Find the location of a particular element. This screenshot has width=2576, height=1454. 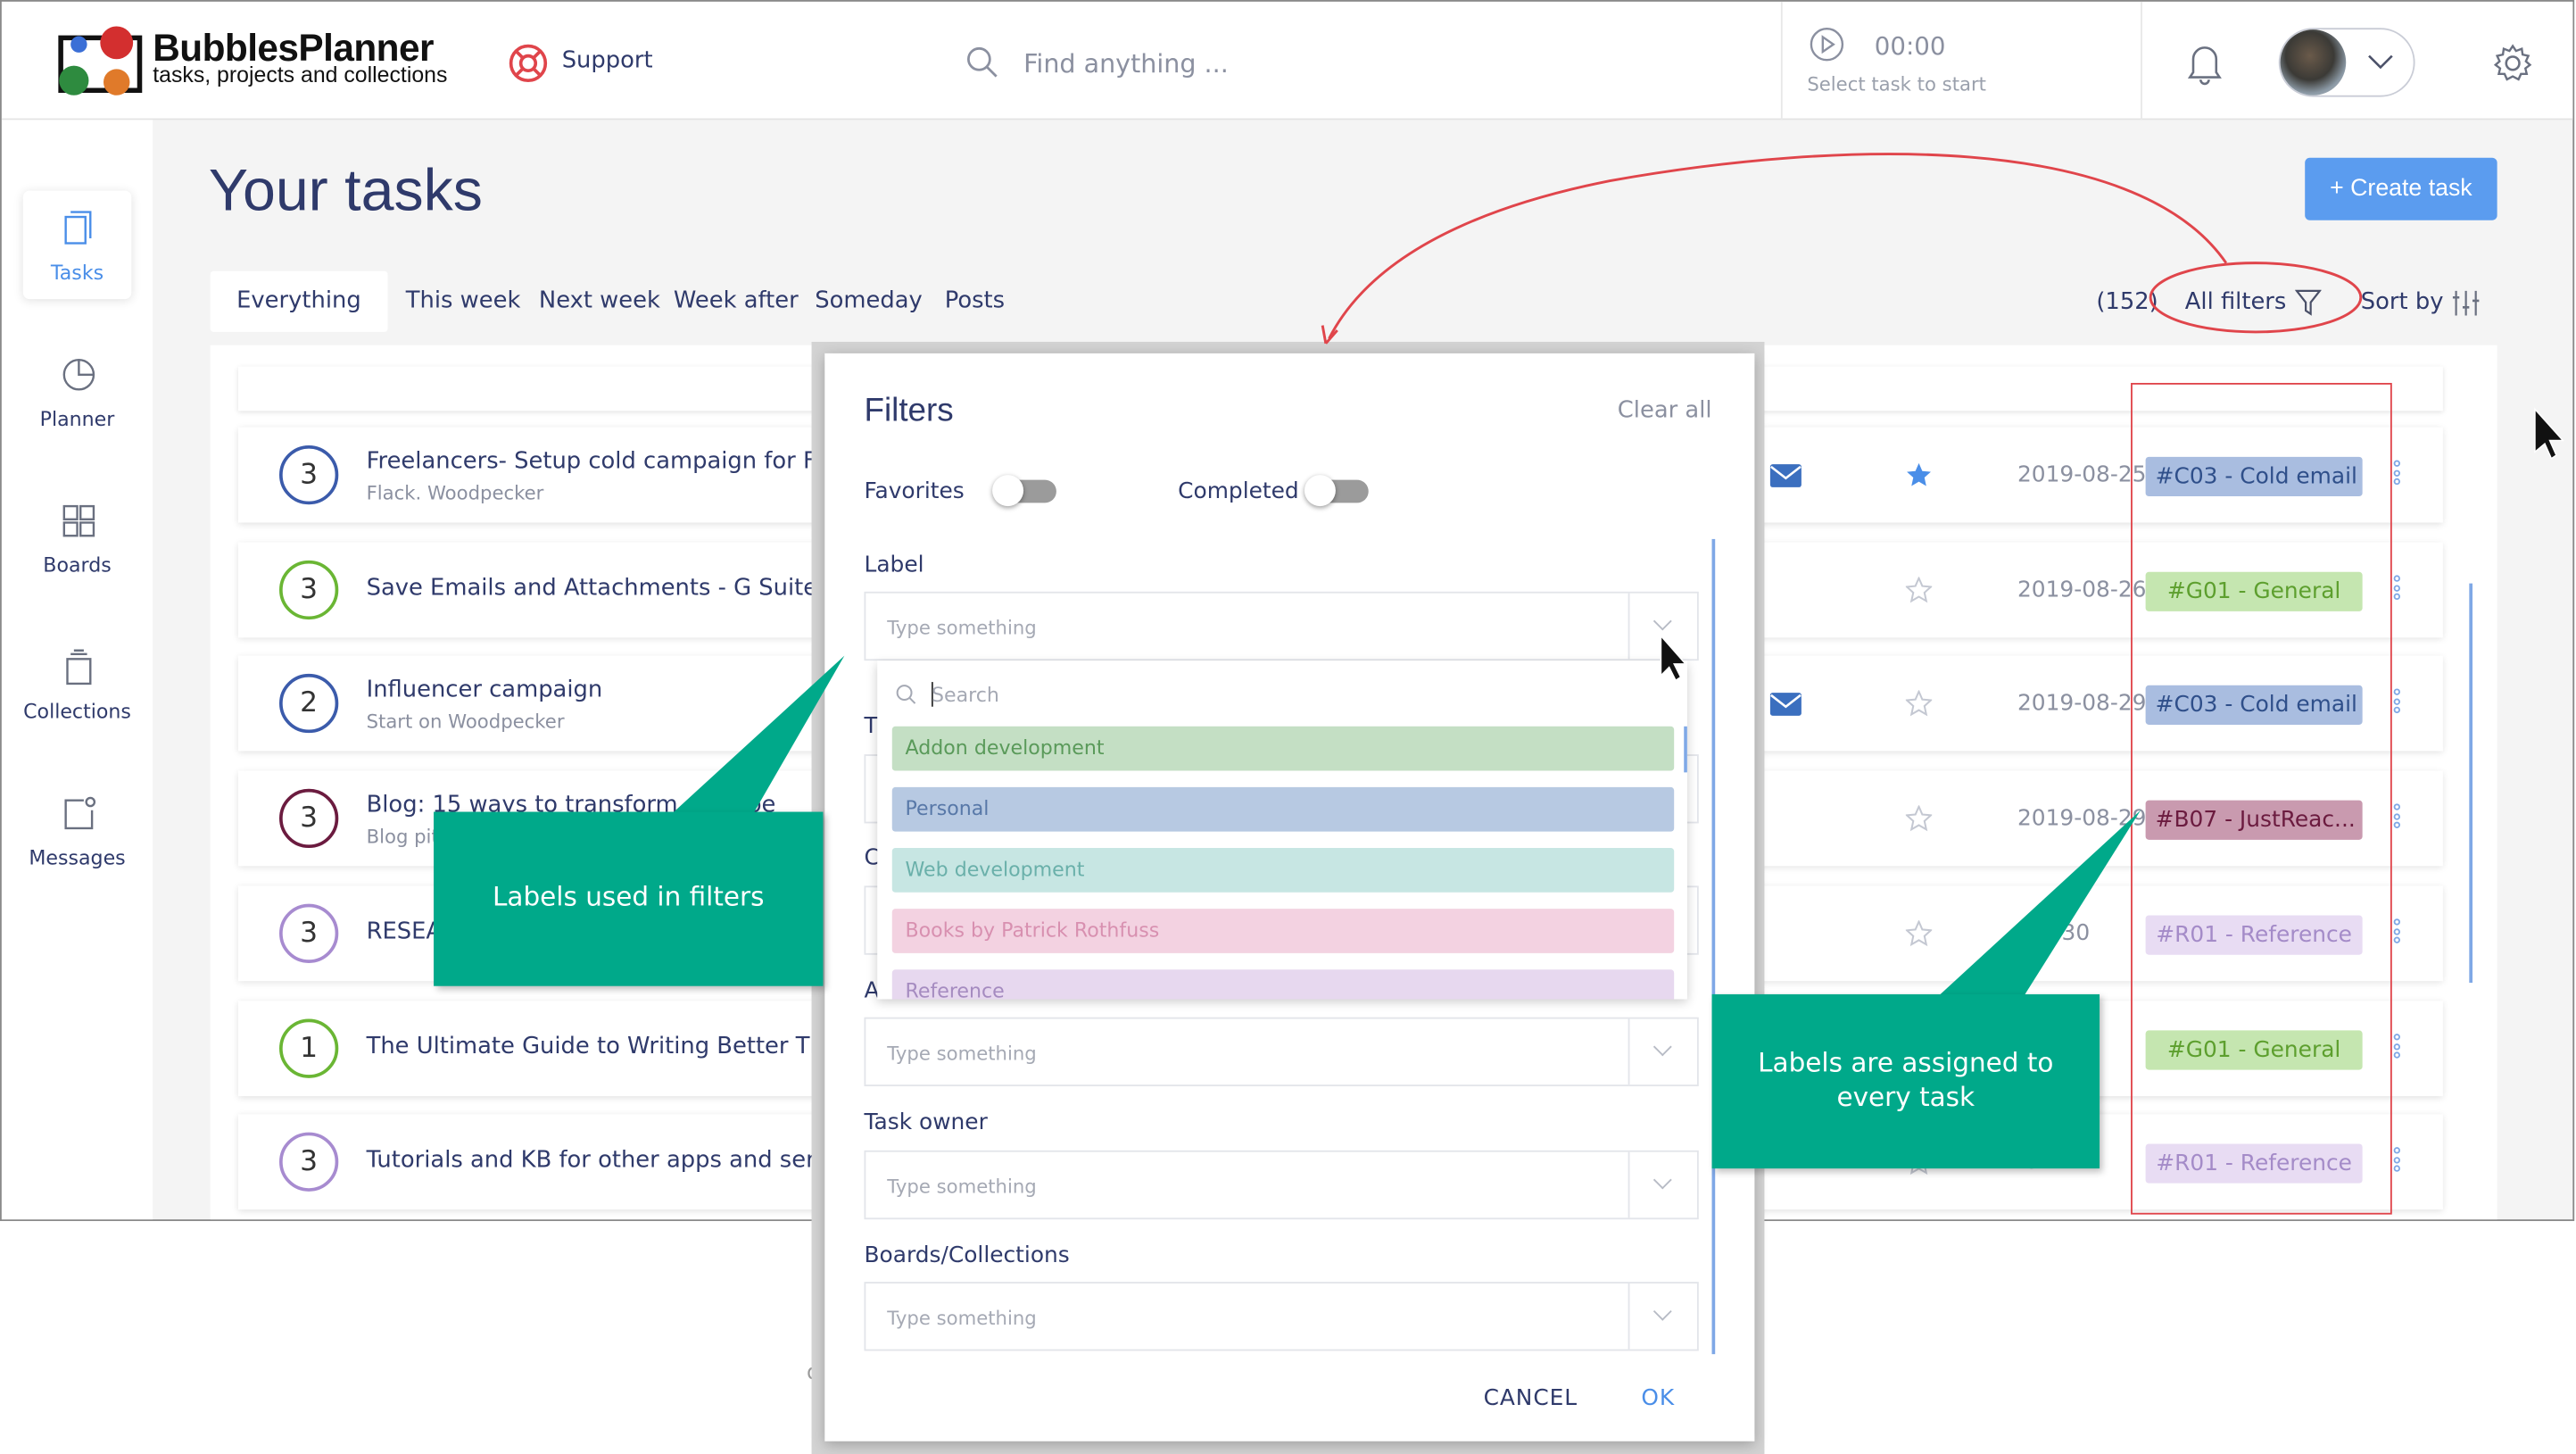

dropdown-scrollbar is located at coordinates (1685, 750).